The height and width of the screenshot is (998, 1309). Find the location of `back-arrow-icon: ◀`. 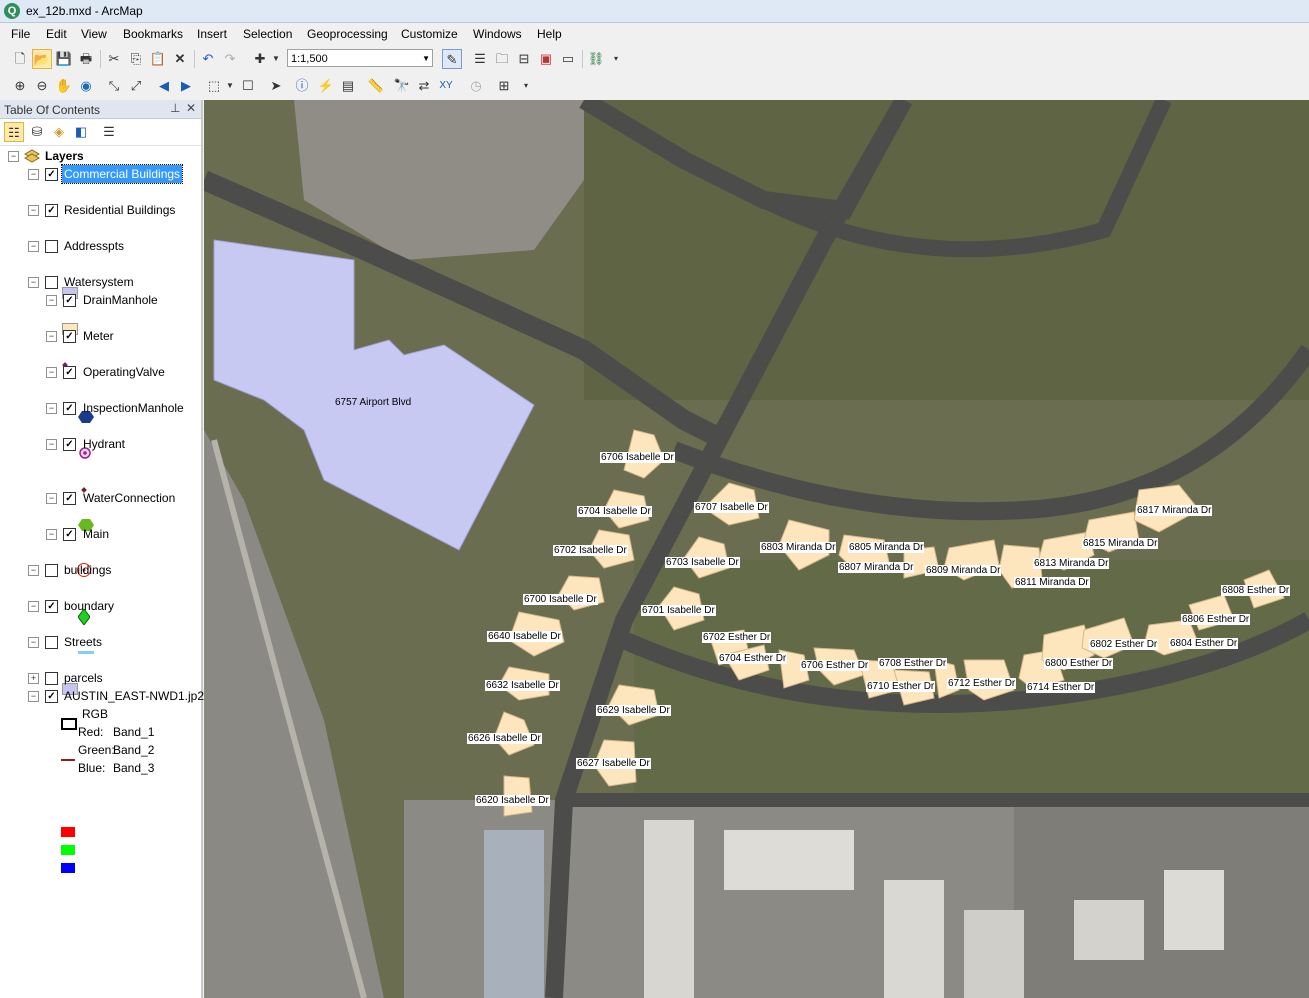

back-arrow-icon: ◀ is located at coordinates (164, 86).